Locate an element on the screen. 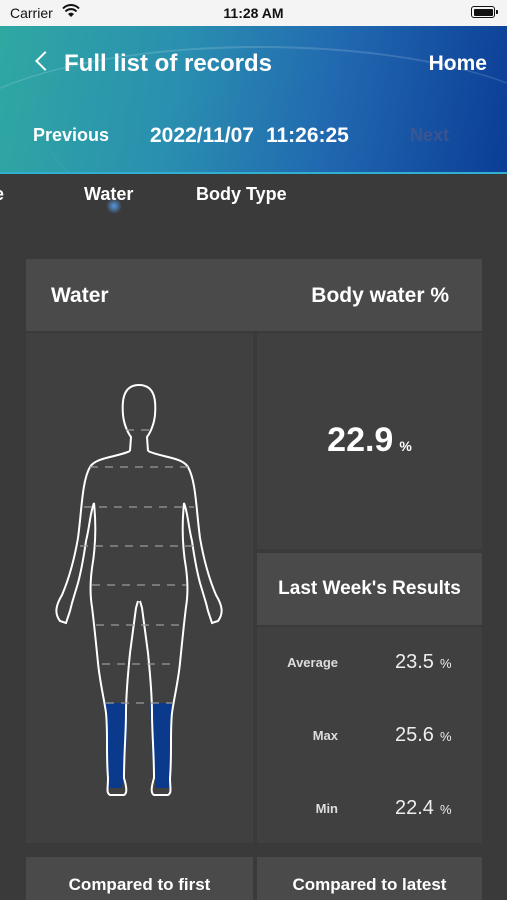 The width and height of the screenshot is (507, 900). last-week-title: Last Week's Results is located at coordinates (369, 588).